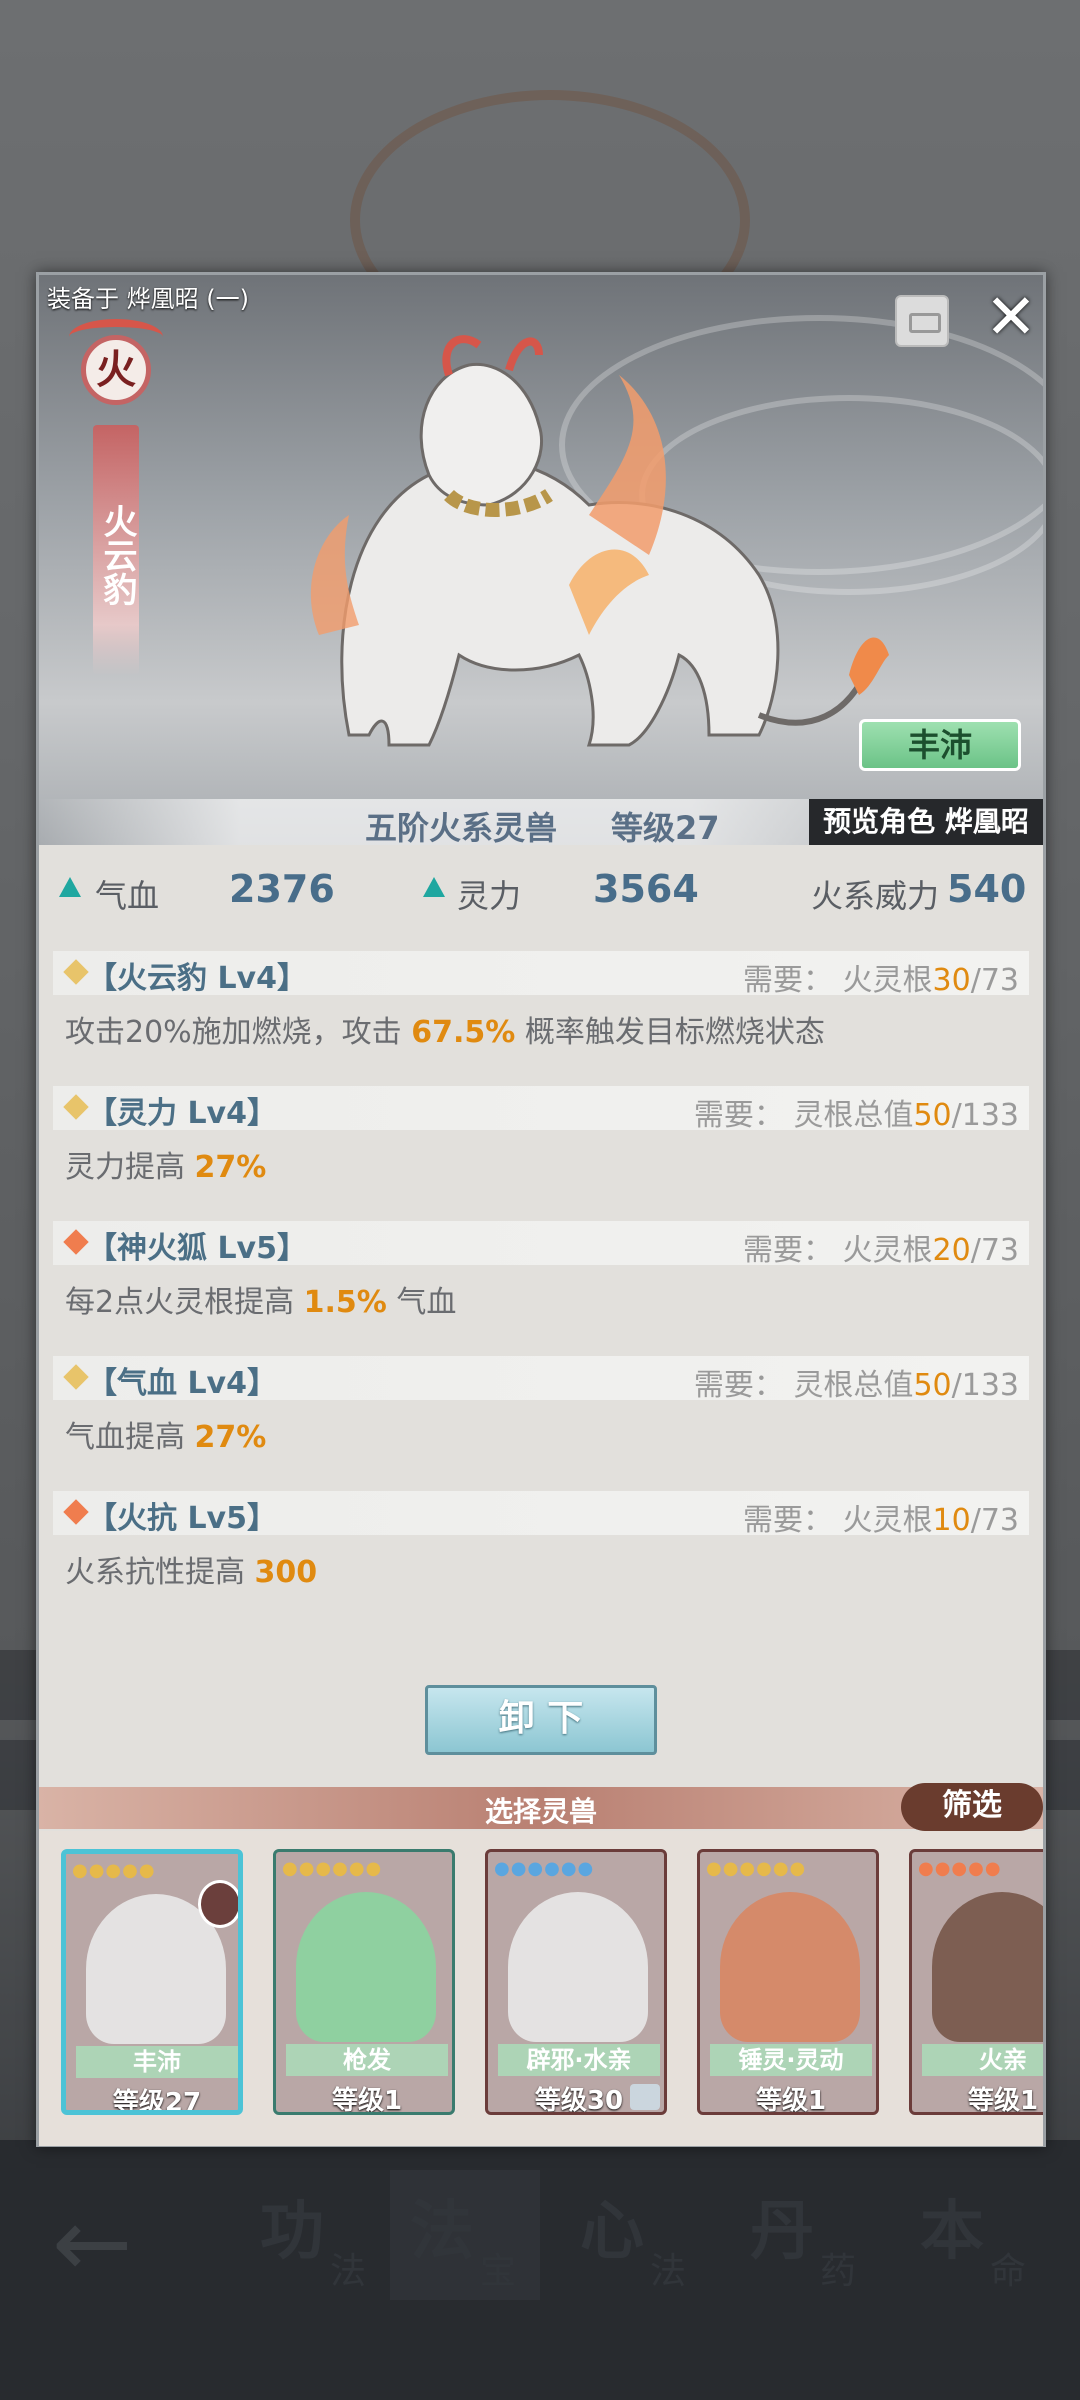 This screenshot has width=1080, height=2400. Describe the element at coordinates (541, 1514) in the screenshot. I see `skill-header: 【火抗 Lv5】 需要： 火灵根10/73` at that location.